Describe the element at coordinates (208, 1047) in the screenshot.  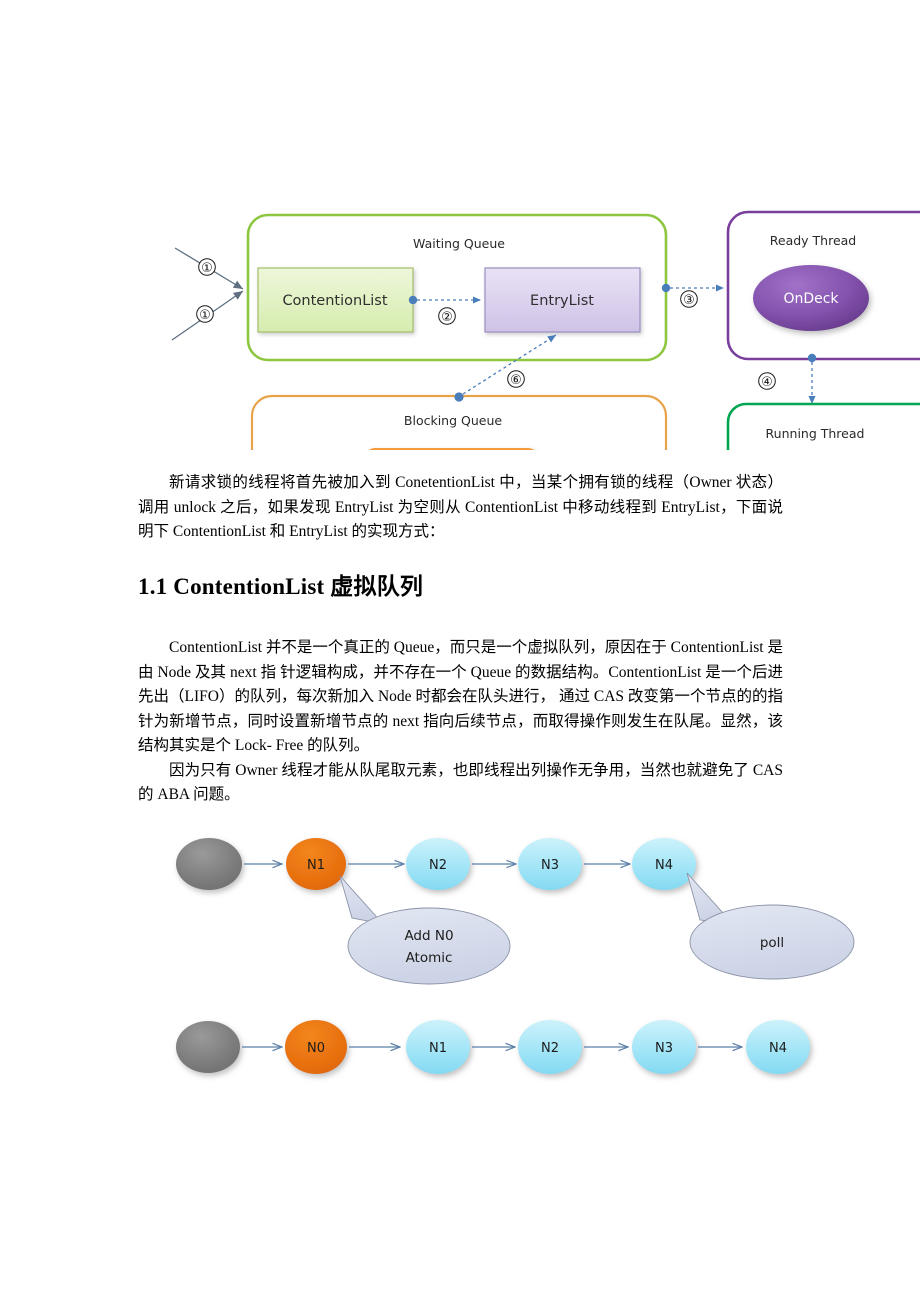
I see `head-node-bottom` at that location.